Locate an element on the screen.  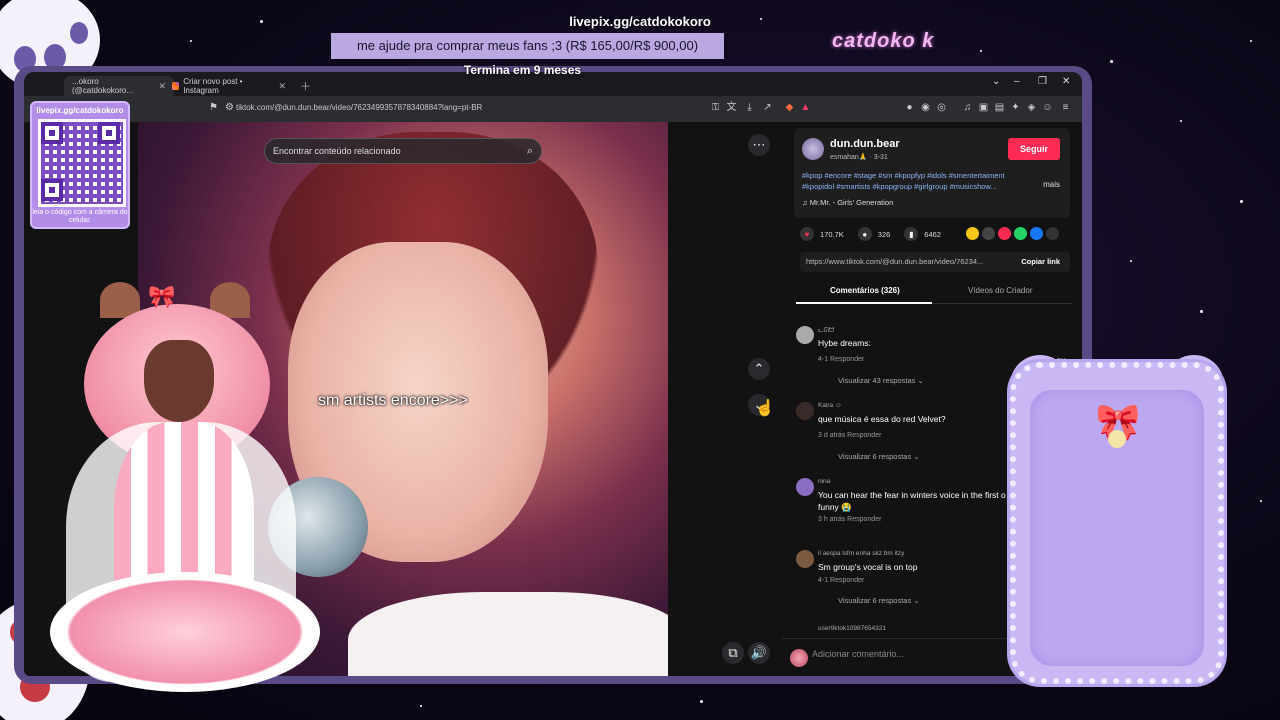
vpn-icon: ◈ is located at coordinates (1031, 107).